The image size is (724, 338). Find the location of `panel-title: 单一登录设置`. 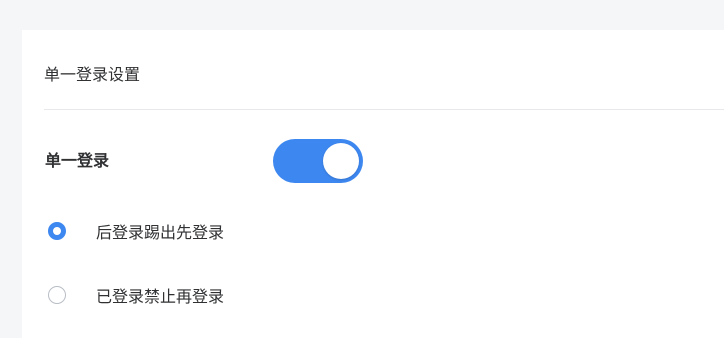

panel-title: 单一登录设置 is located at coordinates (92, 74).